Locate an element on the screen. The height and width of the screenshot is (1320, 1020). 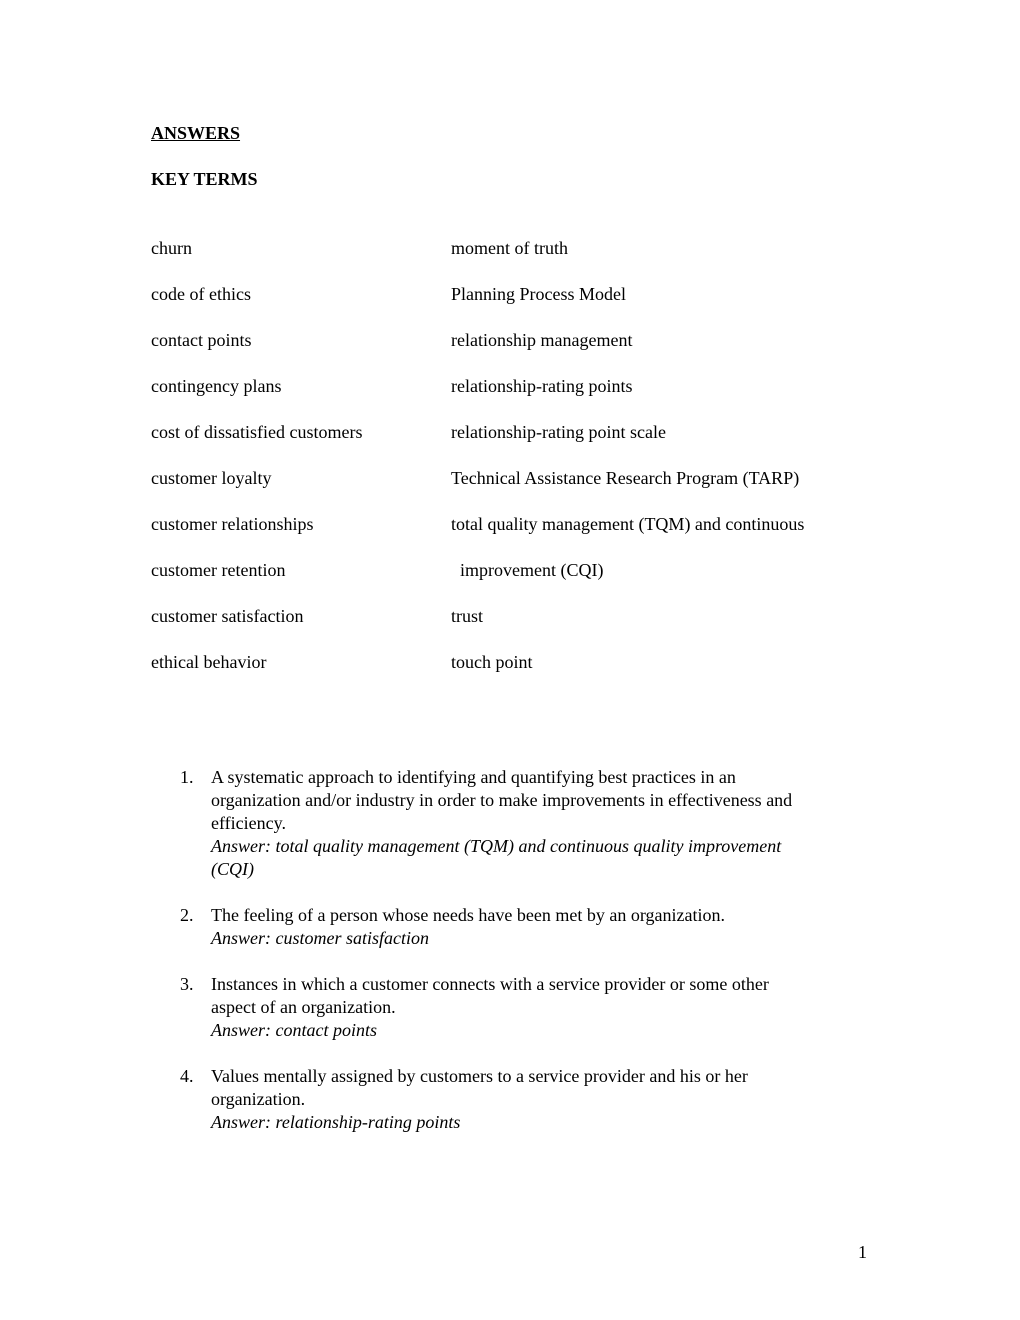
question-text: aspect of an organization. is located at coordinates (303, 1007).